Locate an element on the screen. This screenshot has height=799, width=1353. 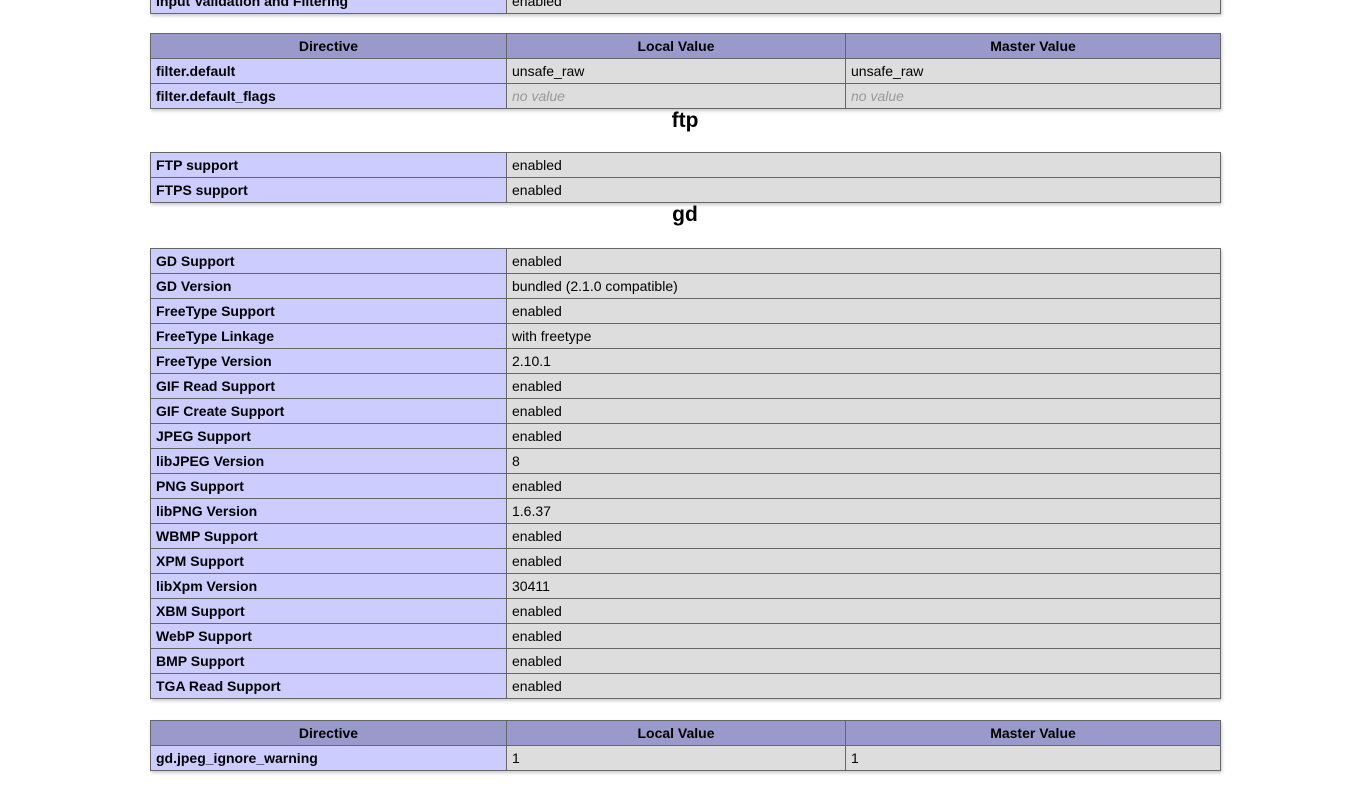
table-row: FreeType Linkage with freetype is located at coordinates (685, 336).